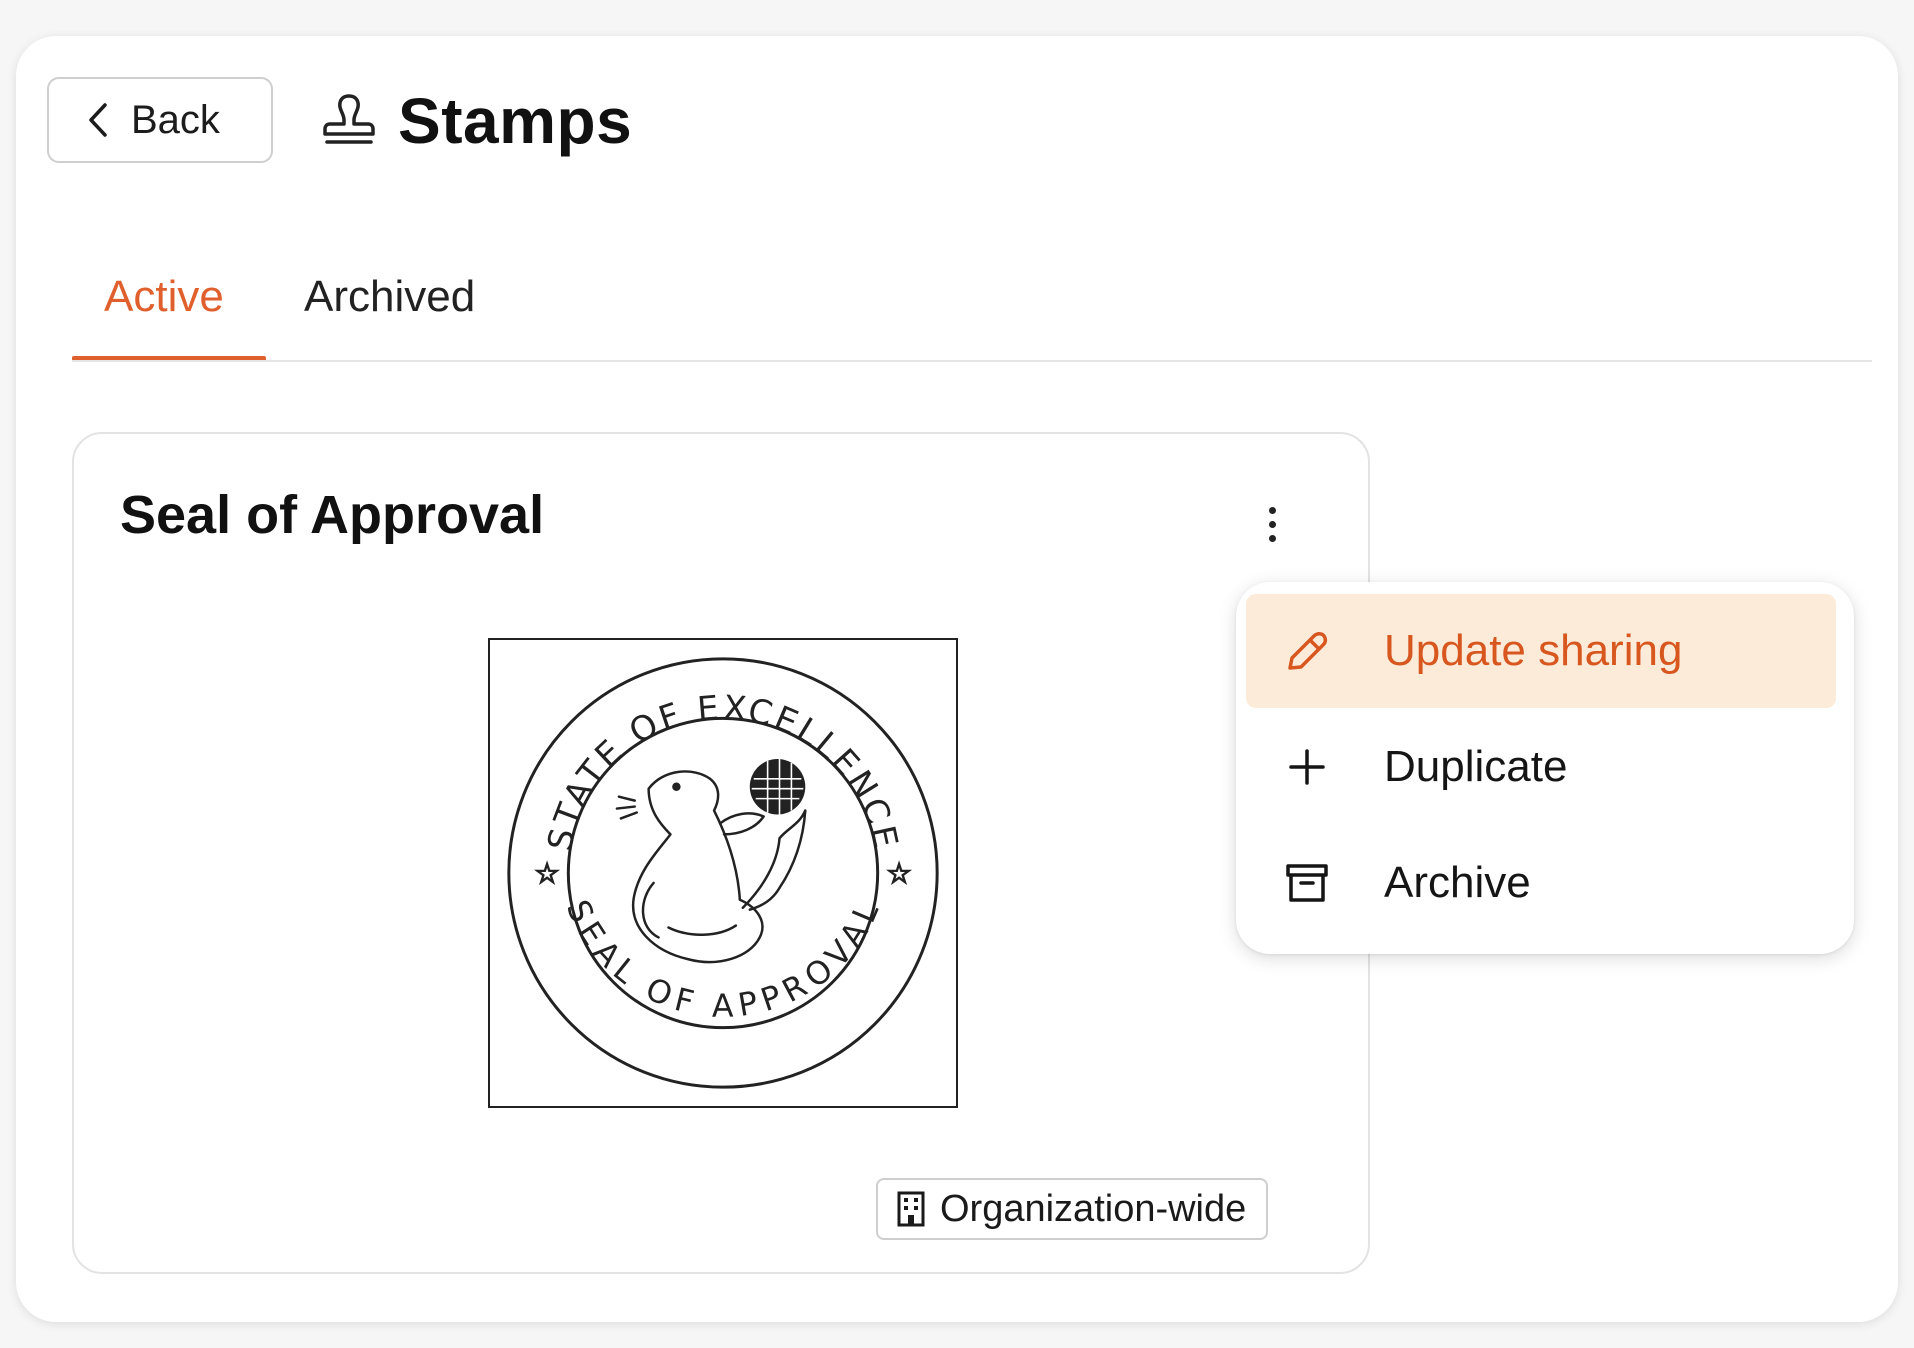 The image size is (1914, 1348). Describe the element at coordinates (972, 361) in the screenshot. I see `tabs-divider` at that location.